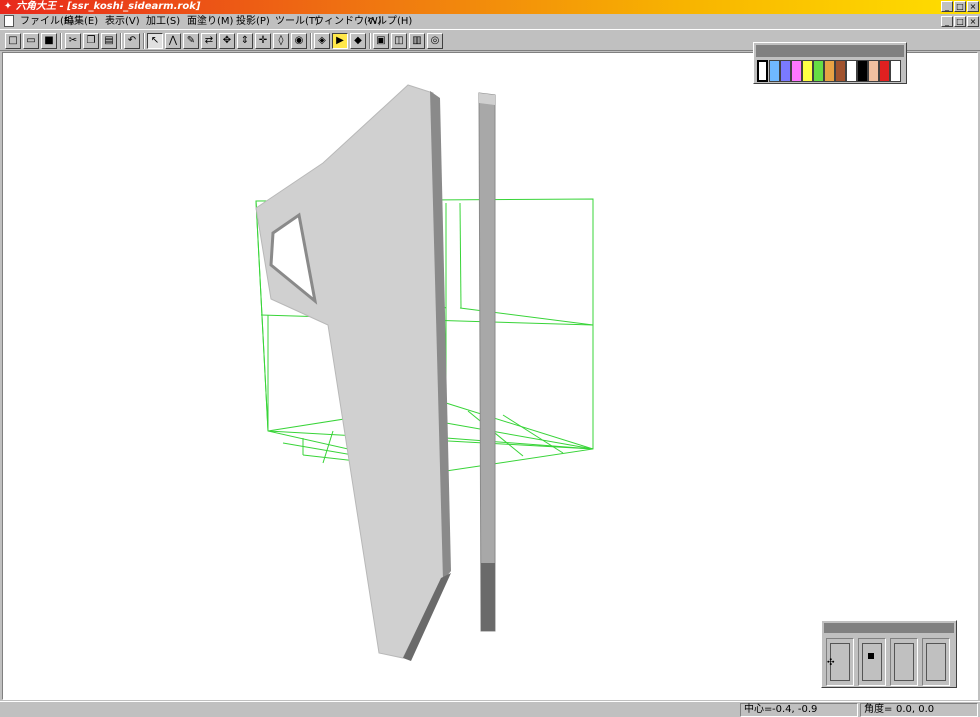 The image size is (980, 717). What do you see at coordinates (487, 362) in the screenshot?
I see `sidearm-model-right` at bounding box center [487, 362].